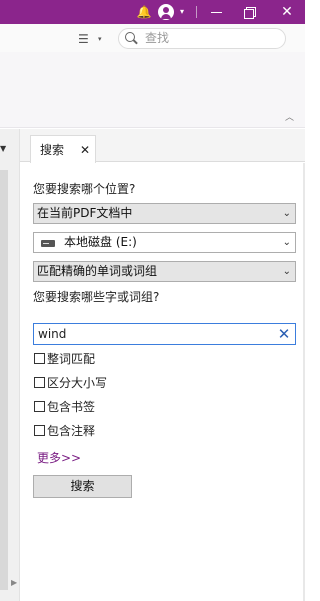 This screenshot has height=601, width=320. I want to click on search-input, so click(202, 38).